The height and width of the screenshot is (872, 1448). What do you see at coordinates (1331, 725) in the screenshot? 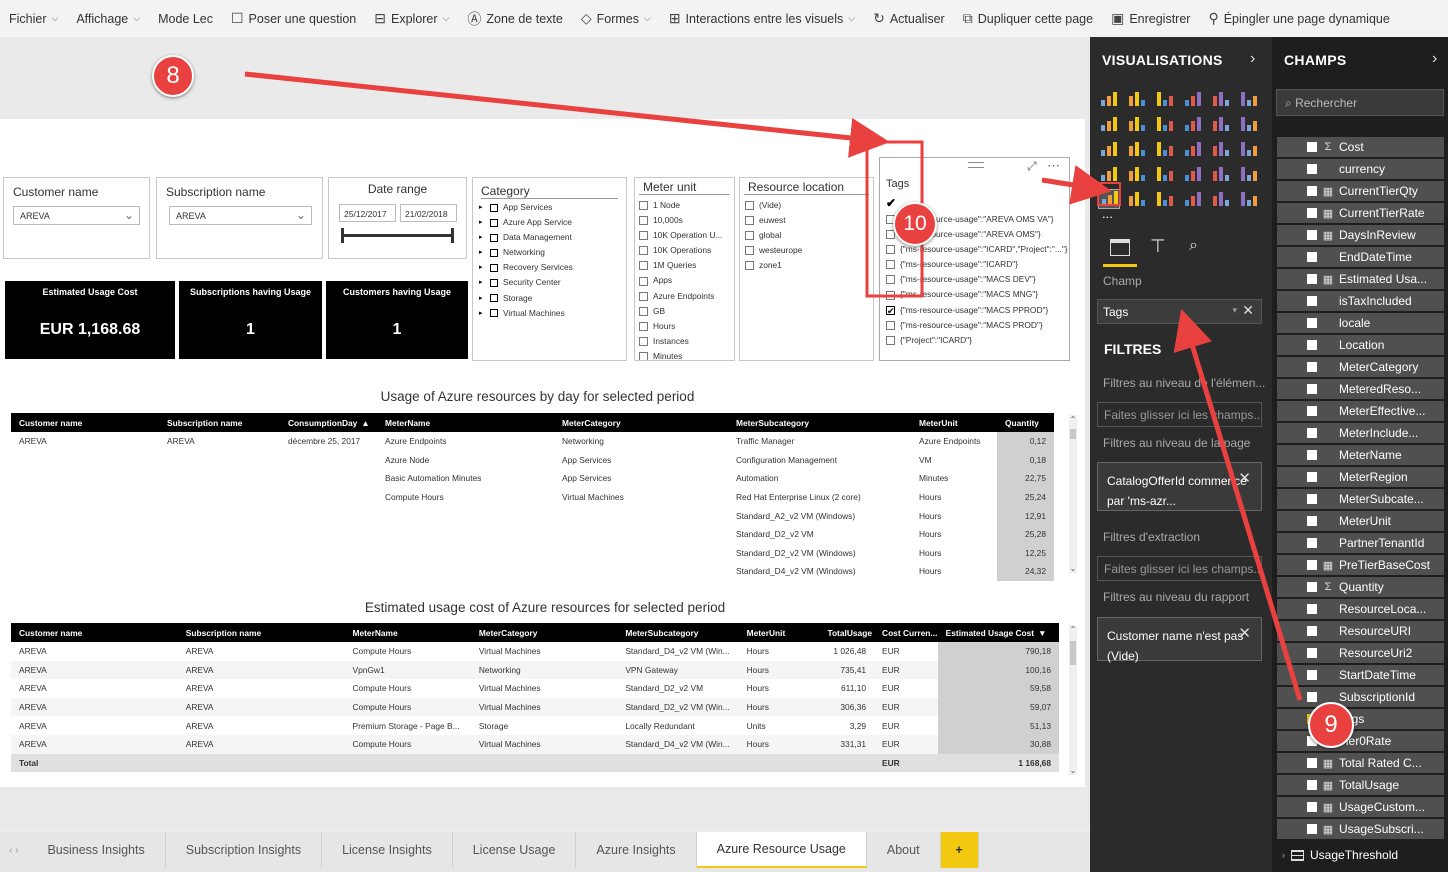
I see `annotation-badge-9: 9` at bounding box center [1331, 725].